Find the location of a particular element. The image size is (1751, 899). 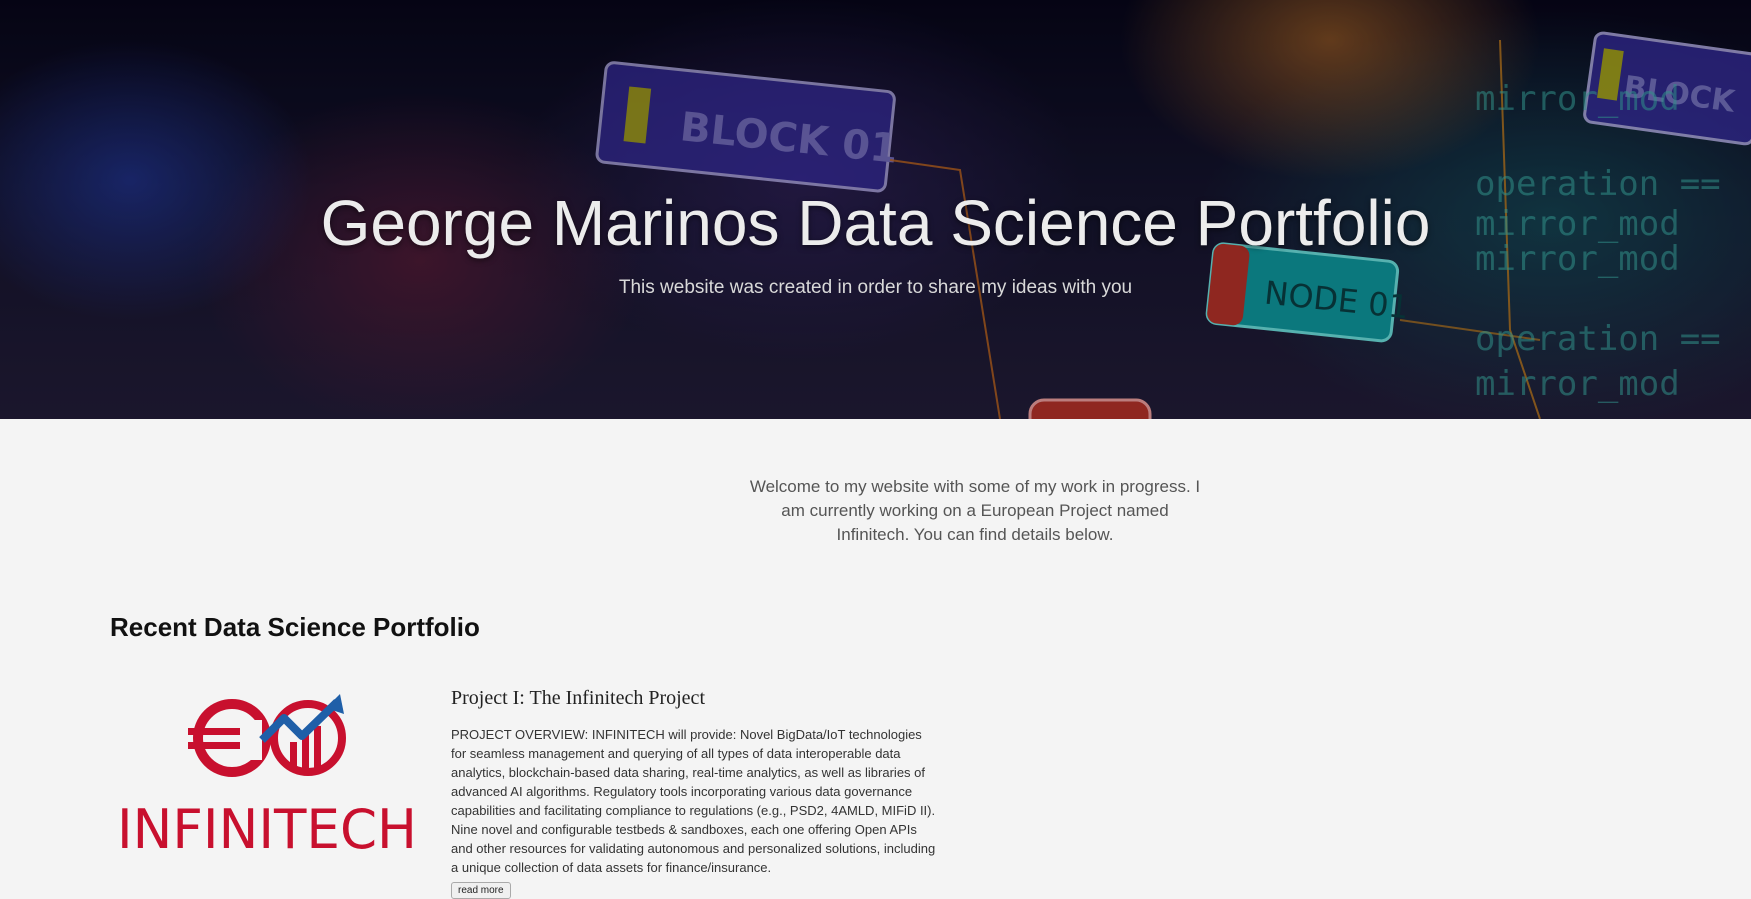

hero-title: George Marinos Data Science Portfolio is located at coordinates (875, 223).